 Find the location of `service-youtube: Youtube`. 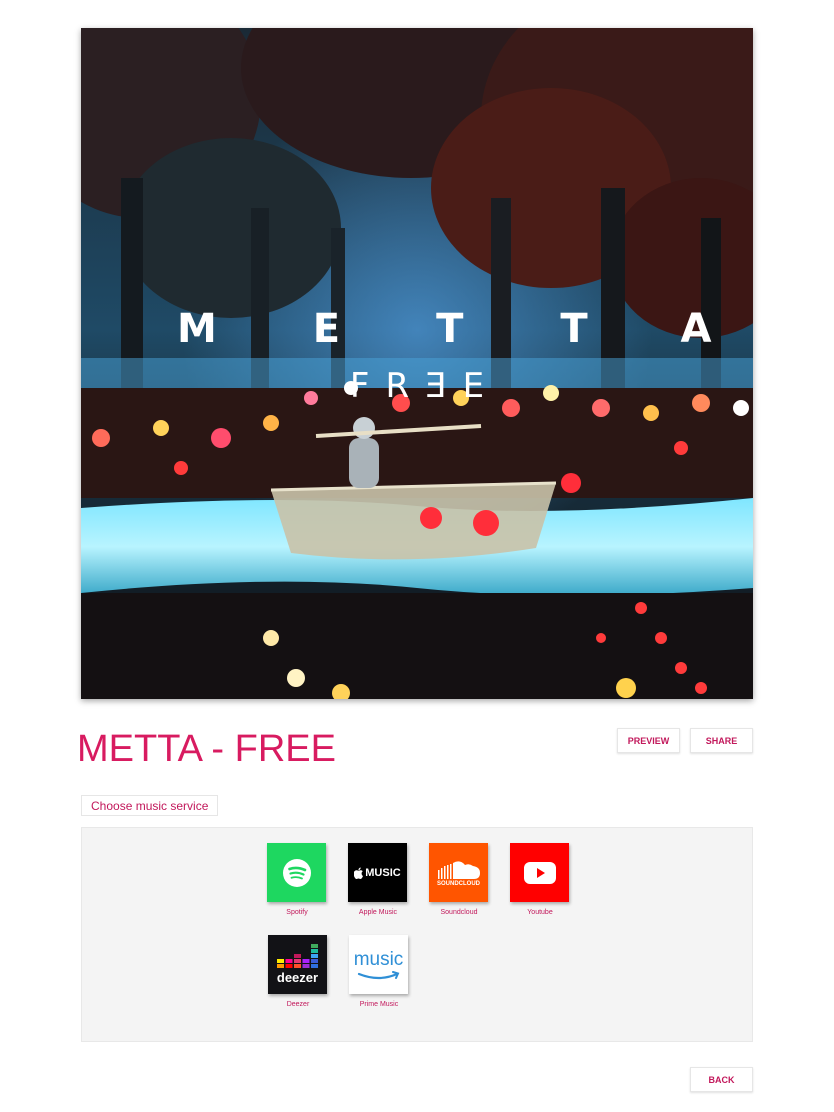

service-youtube: Youtube is located at coordinates (540, 880).